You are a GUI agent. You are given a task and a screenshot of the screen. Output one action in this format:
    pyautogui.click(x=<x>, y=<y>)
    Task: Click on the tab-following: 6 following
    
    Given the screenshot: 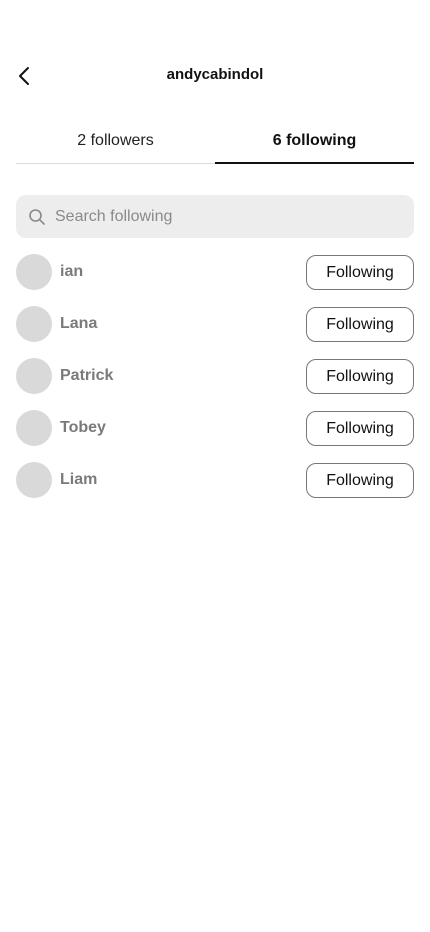 What is the action you would take?
    pyautogui.click(x=314, y=144)
    